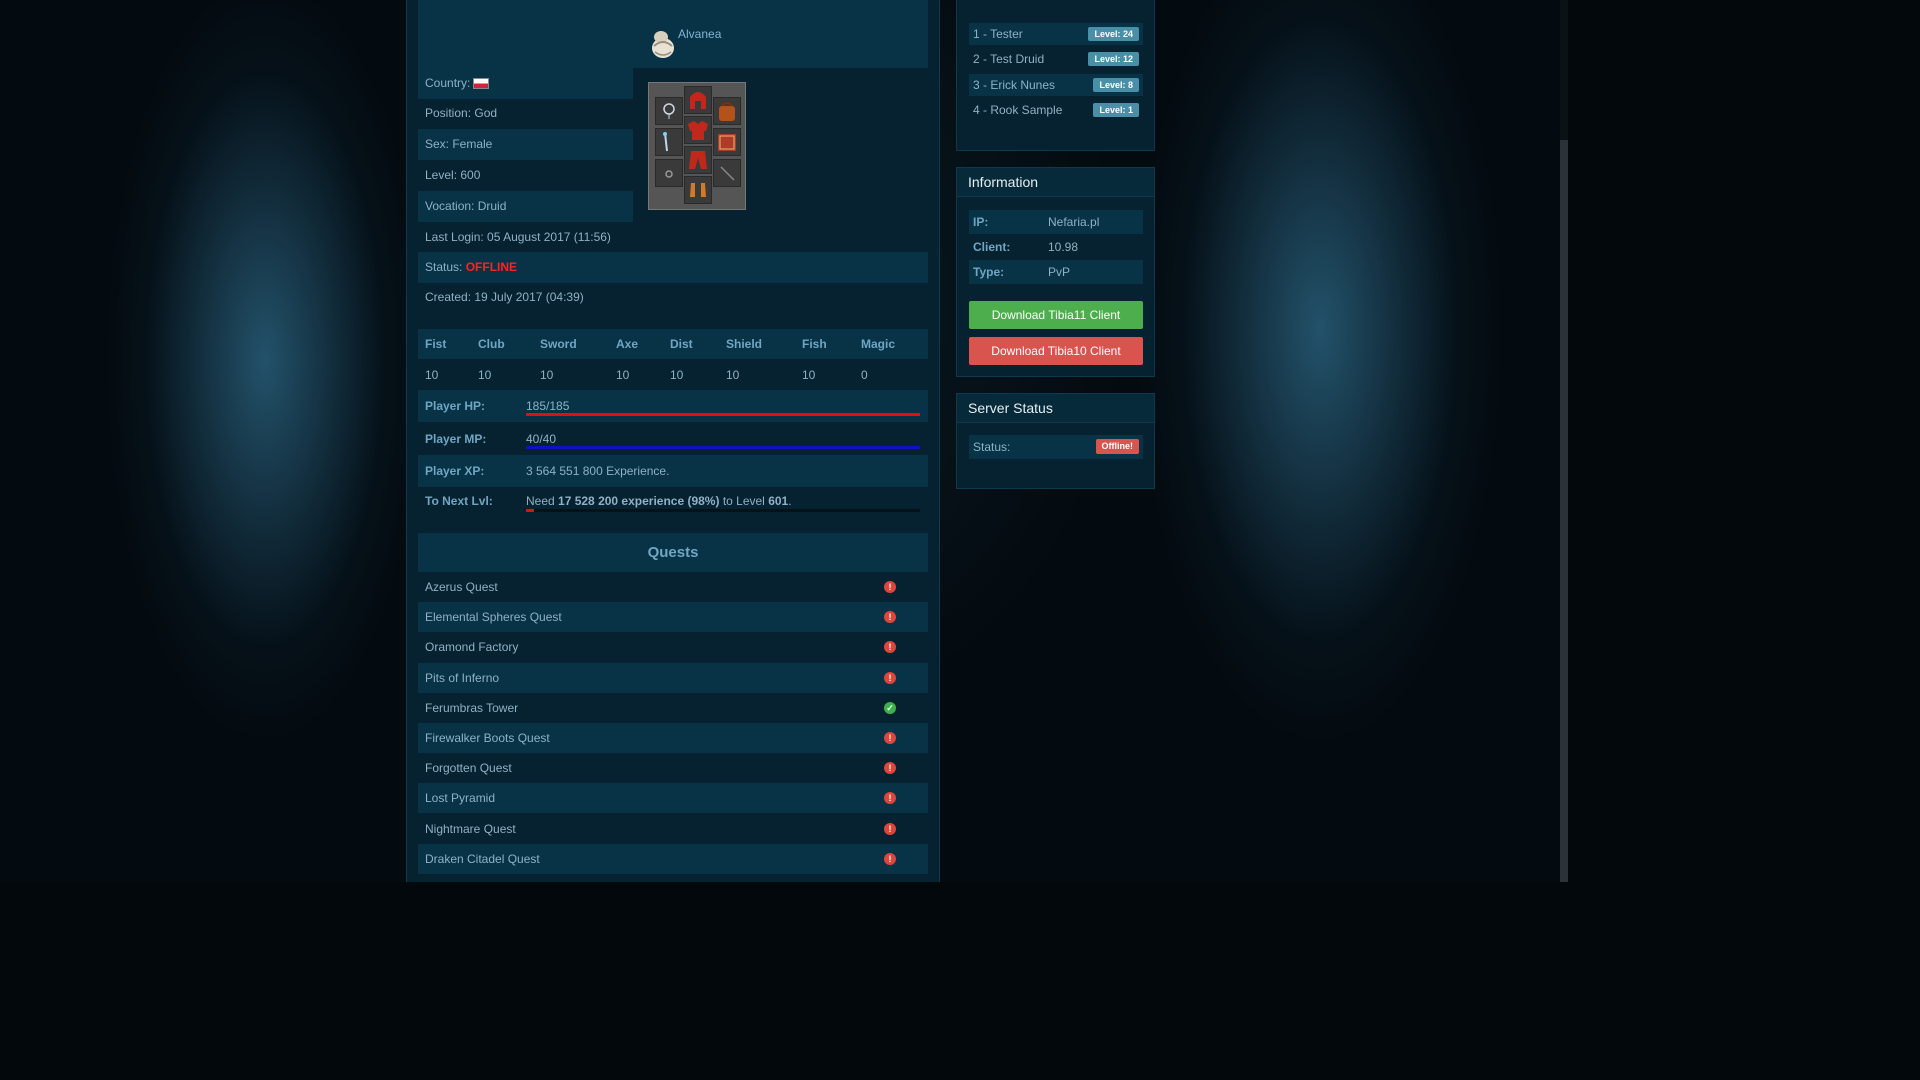  I want to click on page-scrollbar, so click(1564, 441).